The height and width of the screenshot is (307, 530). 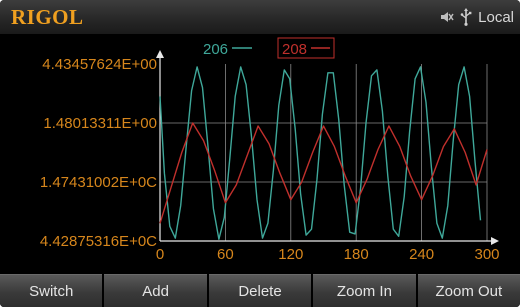 I want to click on x-axis-arrow, so click(x=495, y=241).